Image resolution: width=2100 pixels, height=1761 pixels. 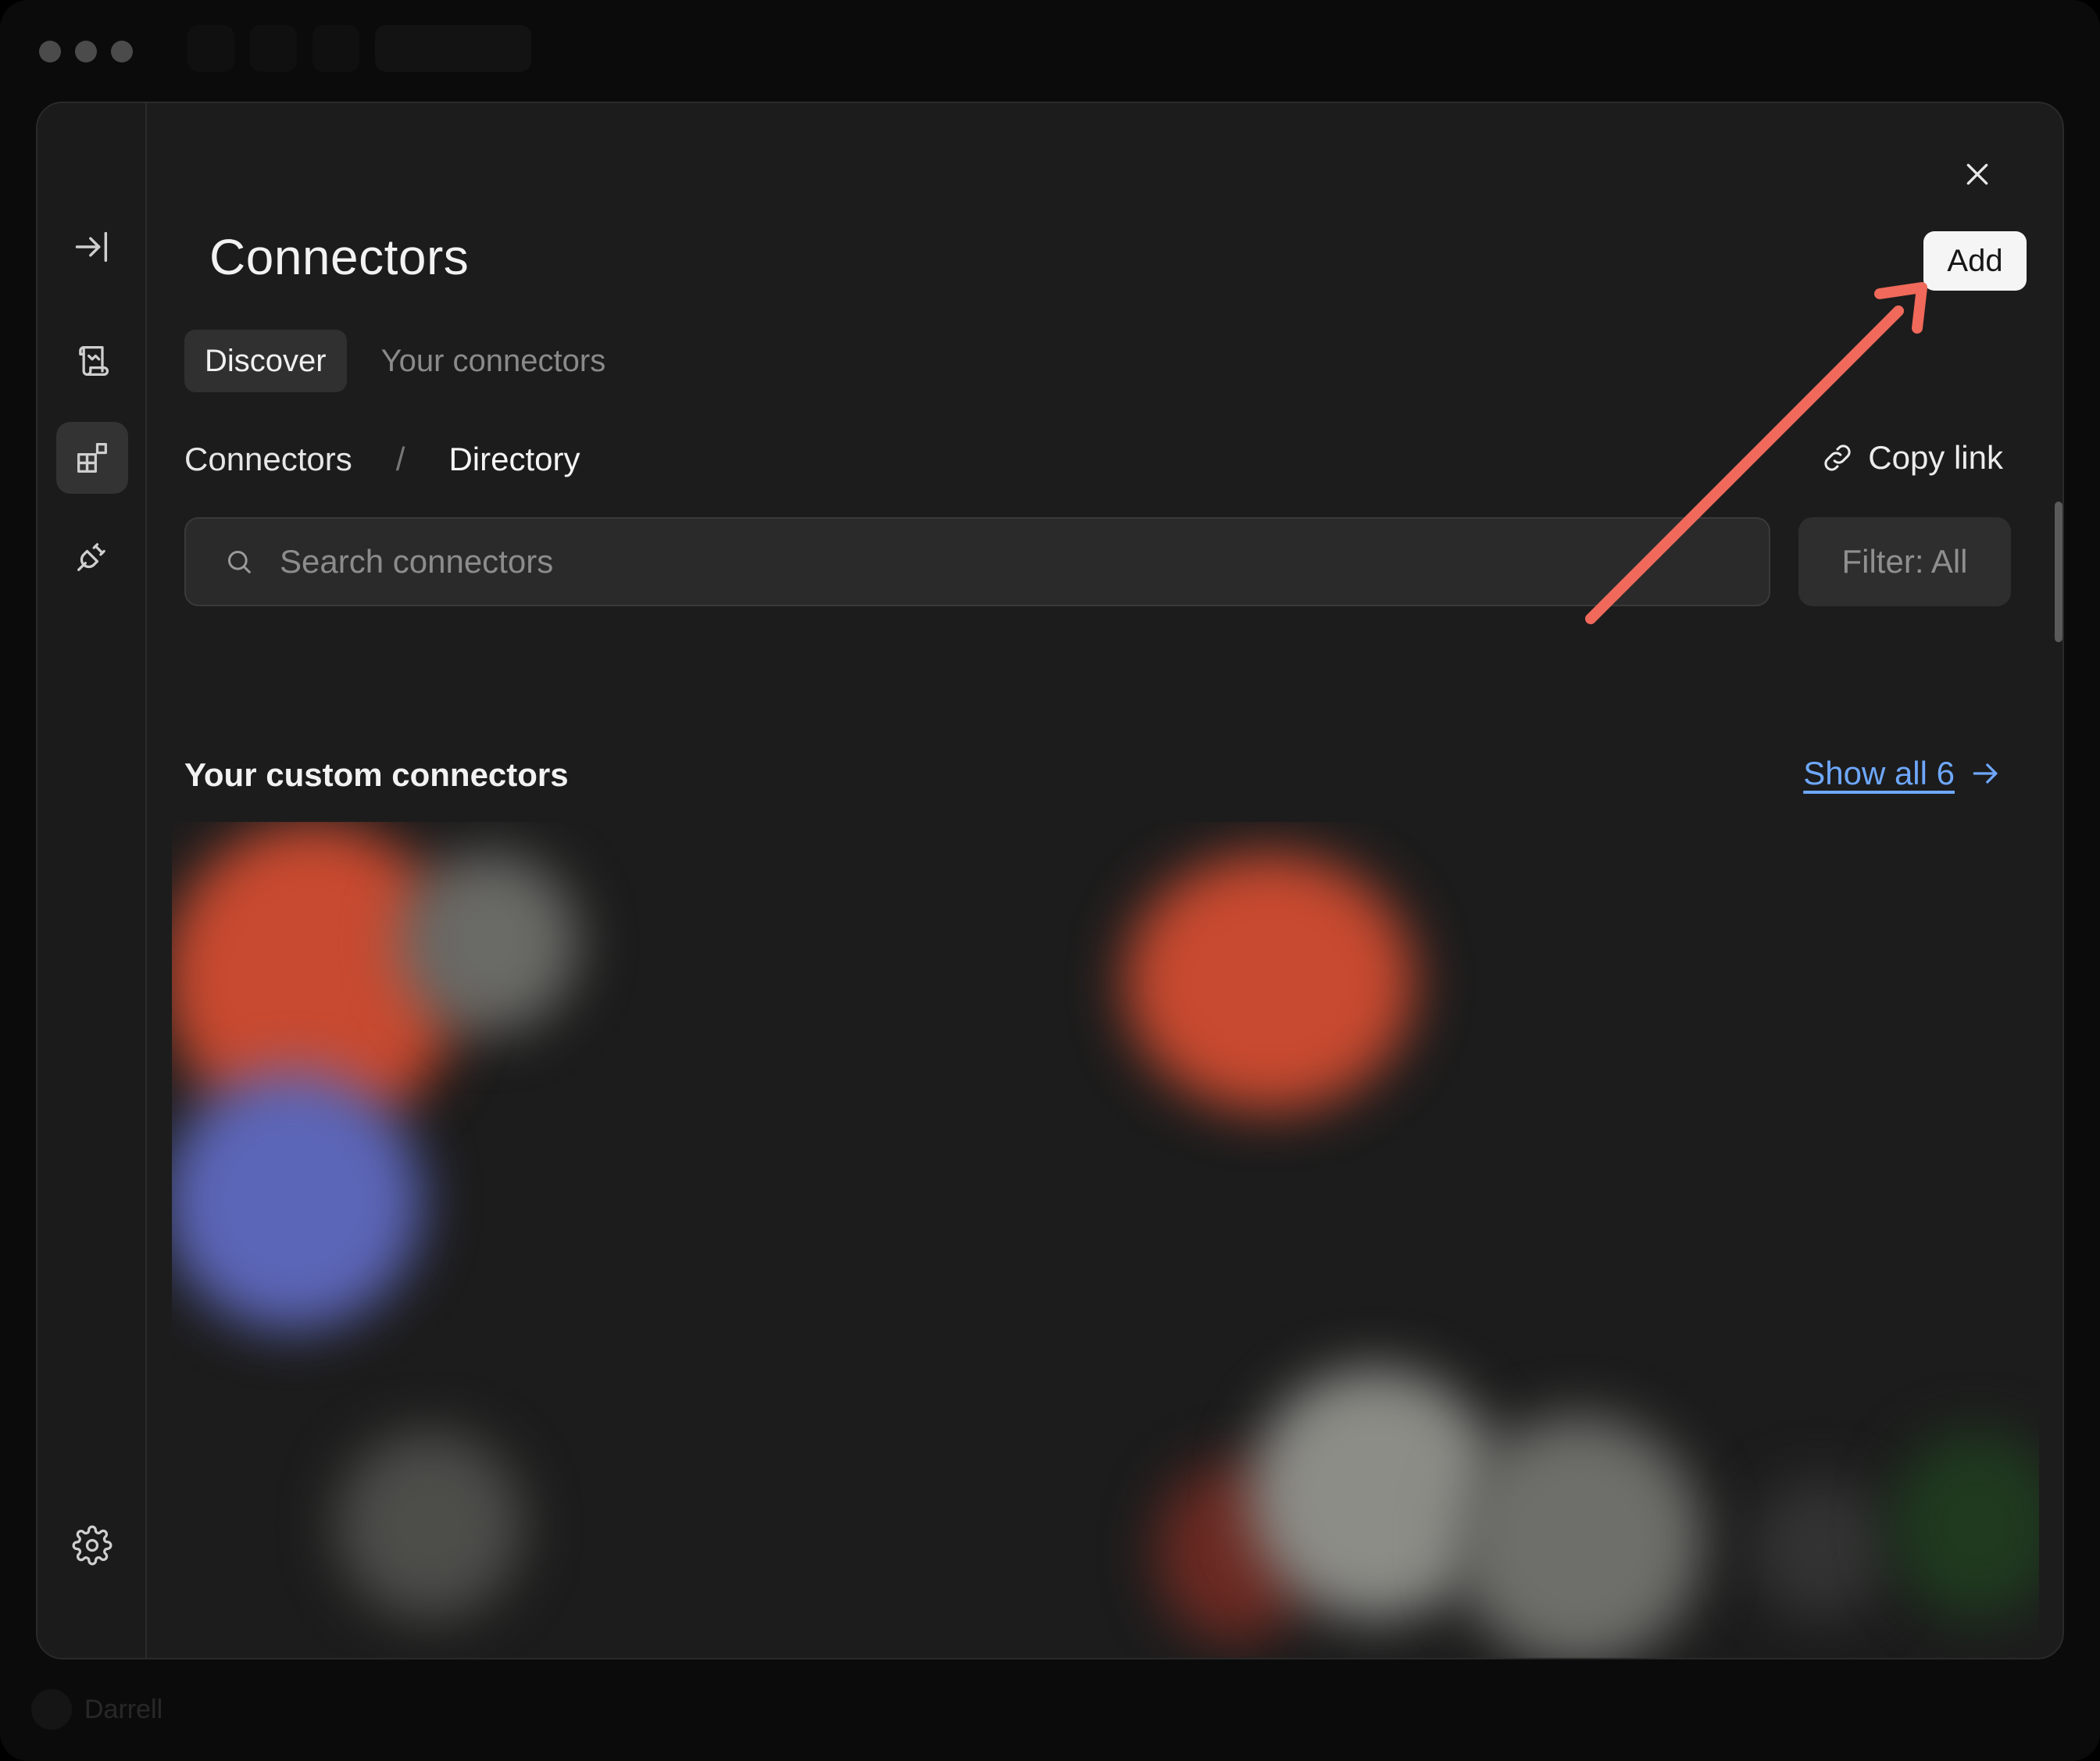 What do you see at coordinates (124, 1709) in the screenshot?
I see `user-name: Darrell` at bounding box center [124, 1709].